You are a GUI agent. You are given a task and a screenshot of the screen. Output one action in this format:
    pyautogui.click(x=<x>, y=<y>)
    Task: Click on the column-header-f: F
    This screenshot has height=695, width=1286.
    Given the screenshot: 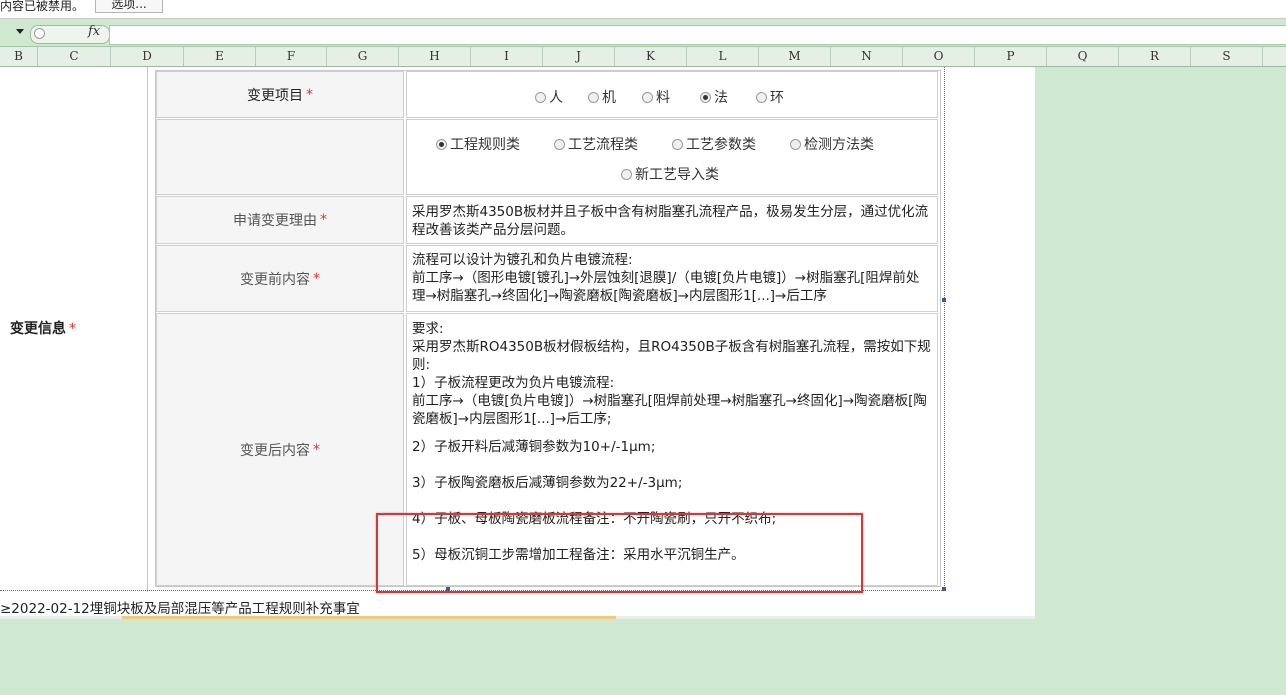 What is the action you would take?
    pyautogui.click(x=291, y=56)
    